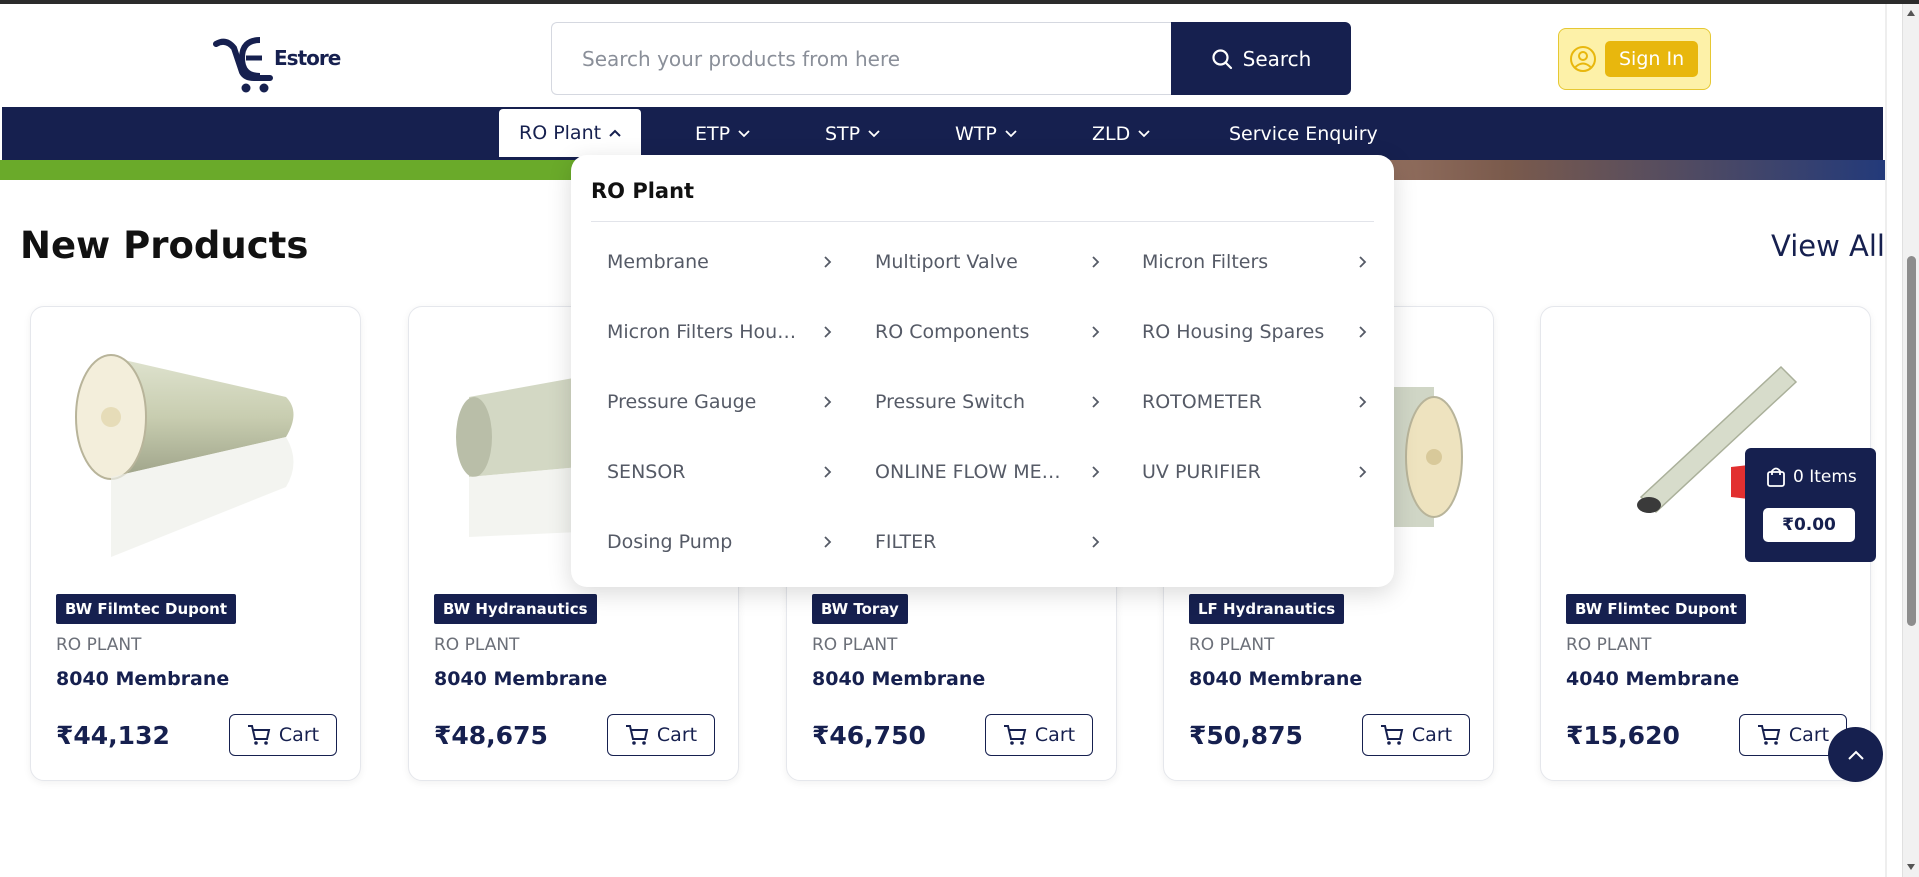 This screenshot has width=1919, height=877. What do you see at coordinates (1623, 735) in the screenshot?
I see `product-price: ₹15,620` at bounding box center [1623, 735].